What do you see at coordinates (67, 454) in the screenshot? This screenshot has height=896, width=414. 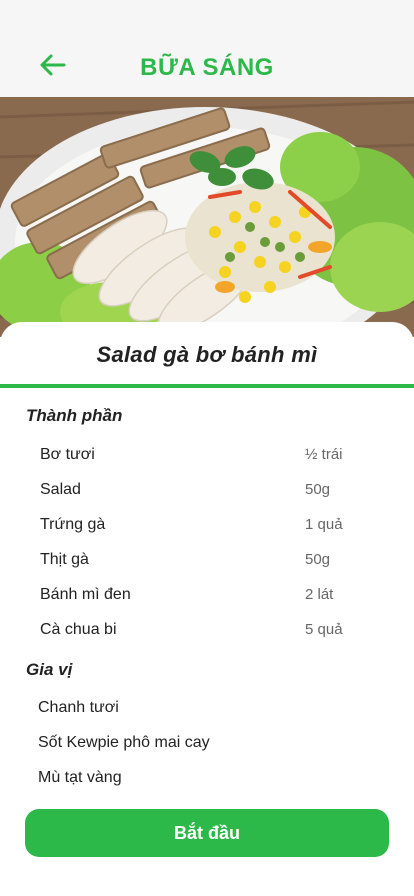 I see `ingredient-name: Bơ tươi` at bounding box center [67, 454].